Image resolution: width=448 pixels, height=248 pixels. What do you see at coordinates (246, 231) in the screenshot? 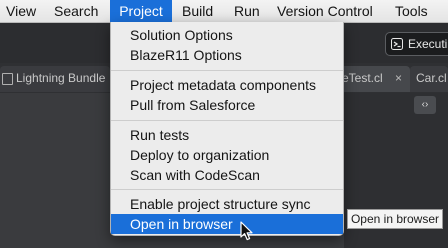
I see `mouse-cursor-icon` at bounding box center [246, 231].